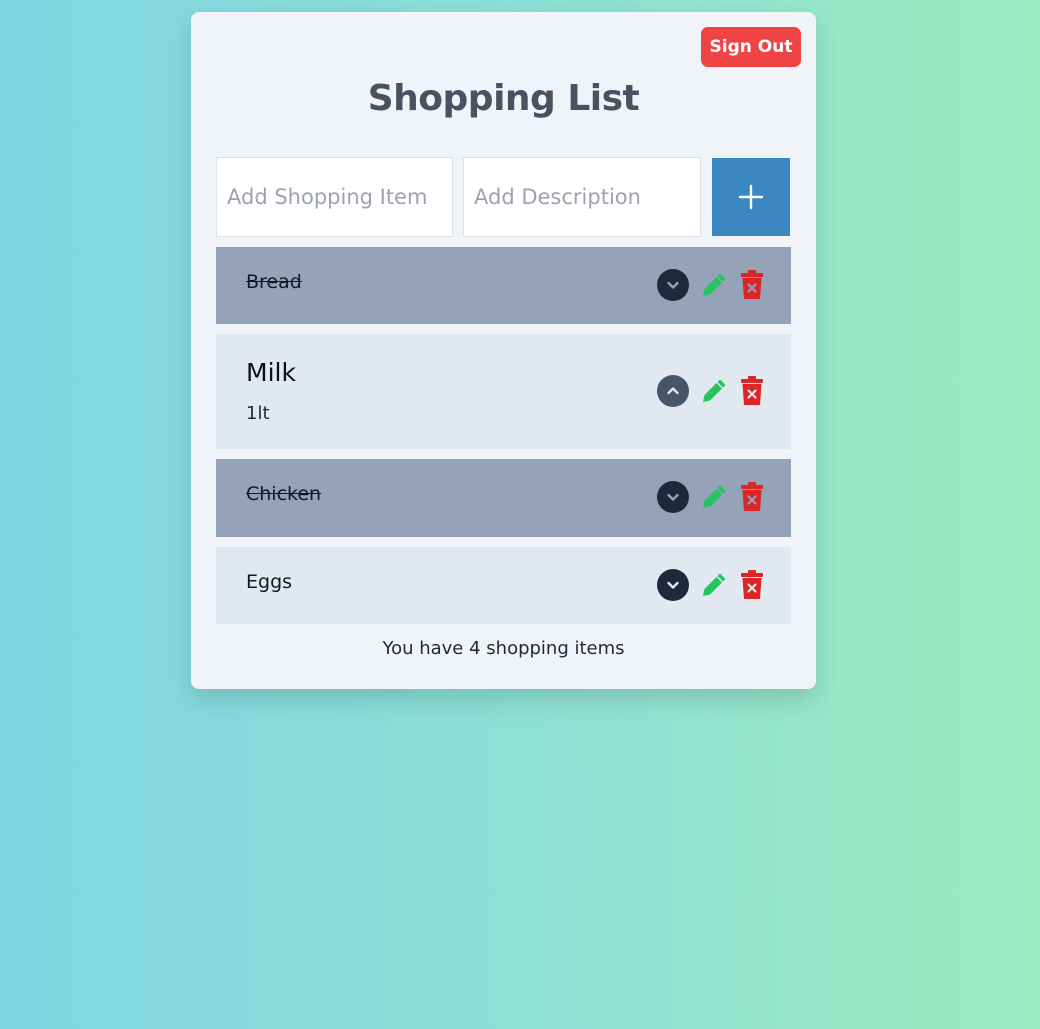 The width and height of the screenshot is (1040, 1029). What do you see at coordinates (503, 648) in the screenshot?
I see `item-count-text: You have 4 shopping items` at bounding box center [503, 648].